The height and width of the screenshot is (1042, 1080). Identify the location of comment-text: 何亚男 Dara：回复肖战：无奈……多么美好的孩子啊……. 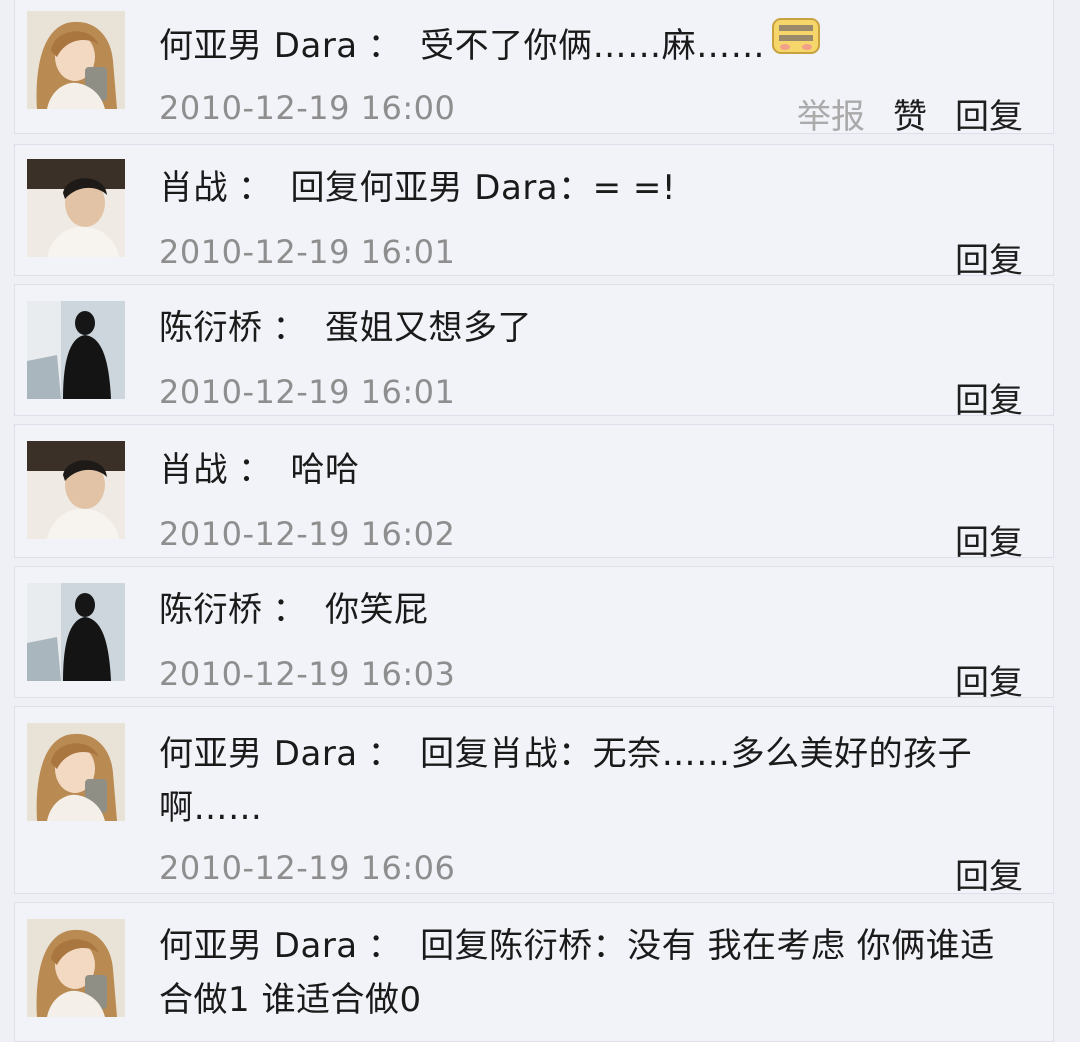
(591, 781).